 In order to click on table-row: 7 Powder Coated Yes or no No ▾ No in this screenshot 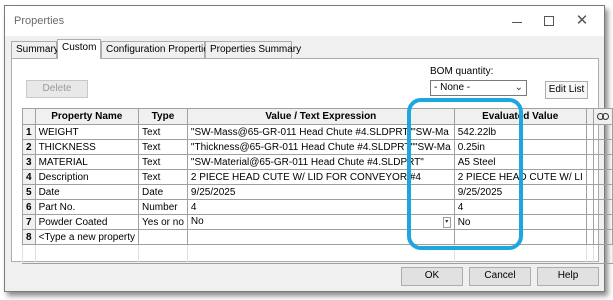, I will do `click(317, 222)`.